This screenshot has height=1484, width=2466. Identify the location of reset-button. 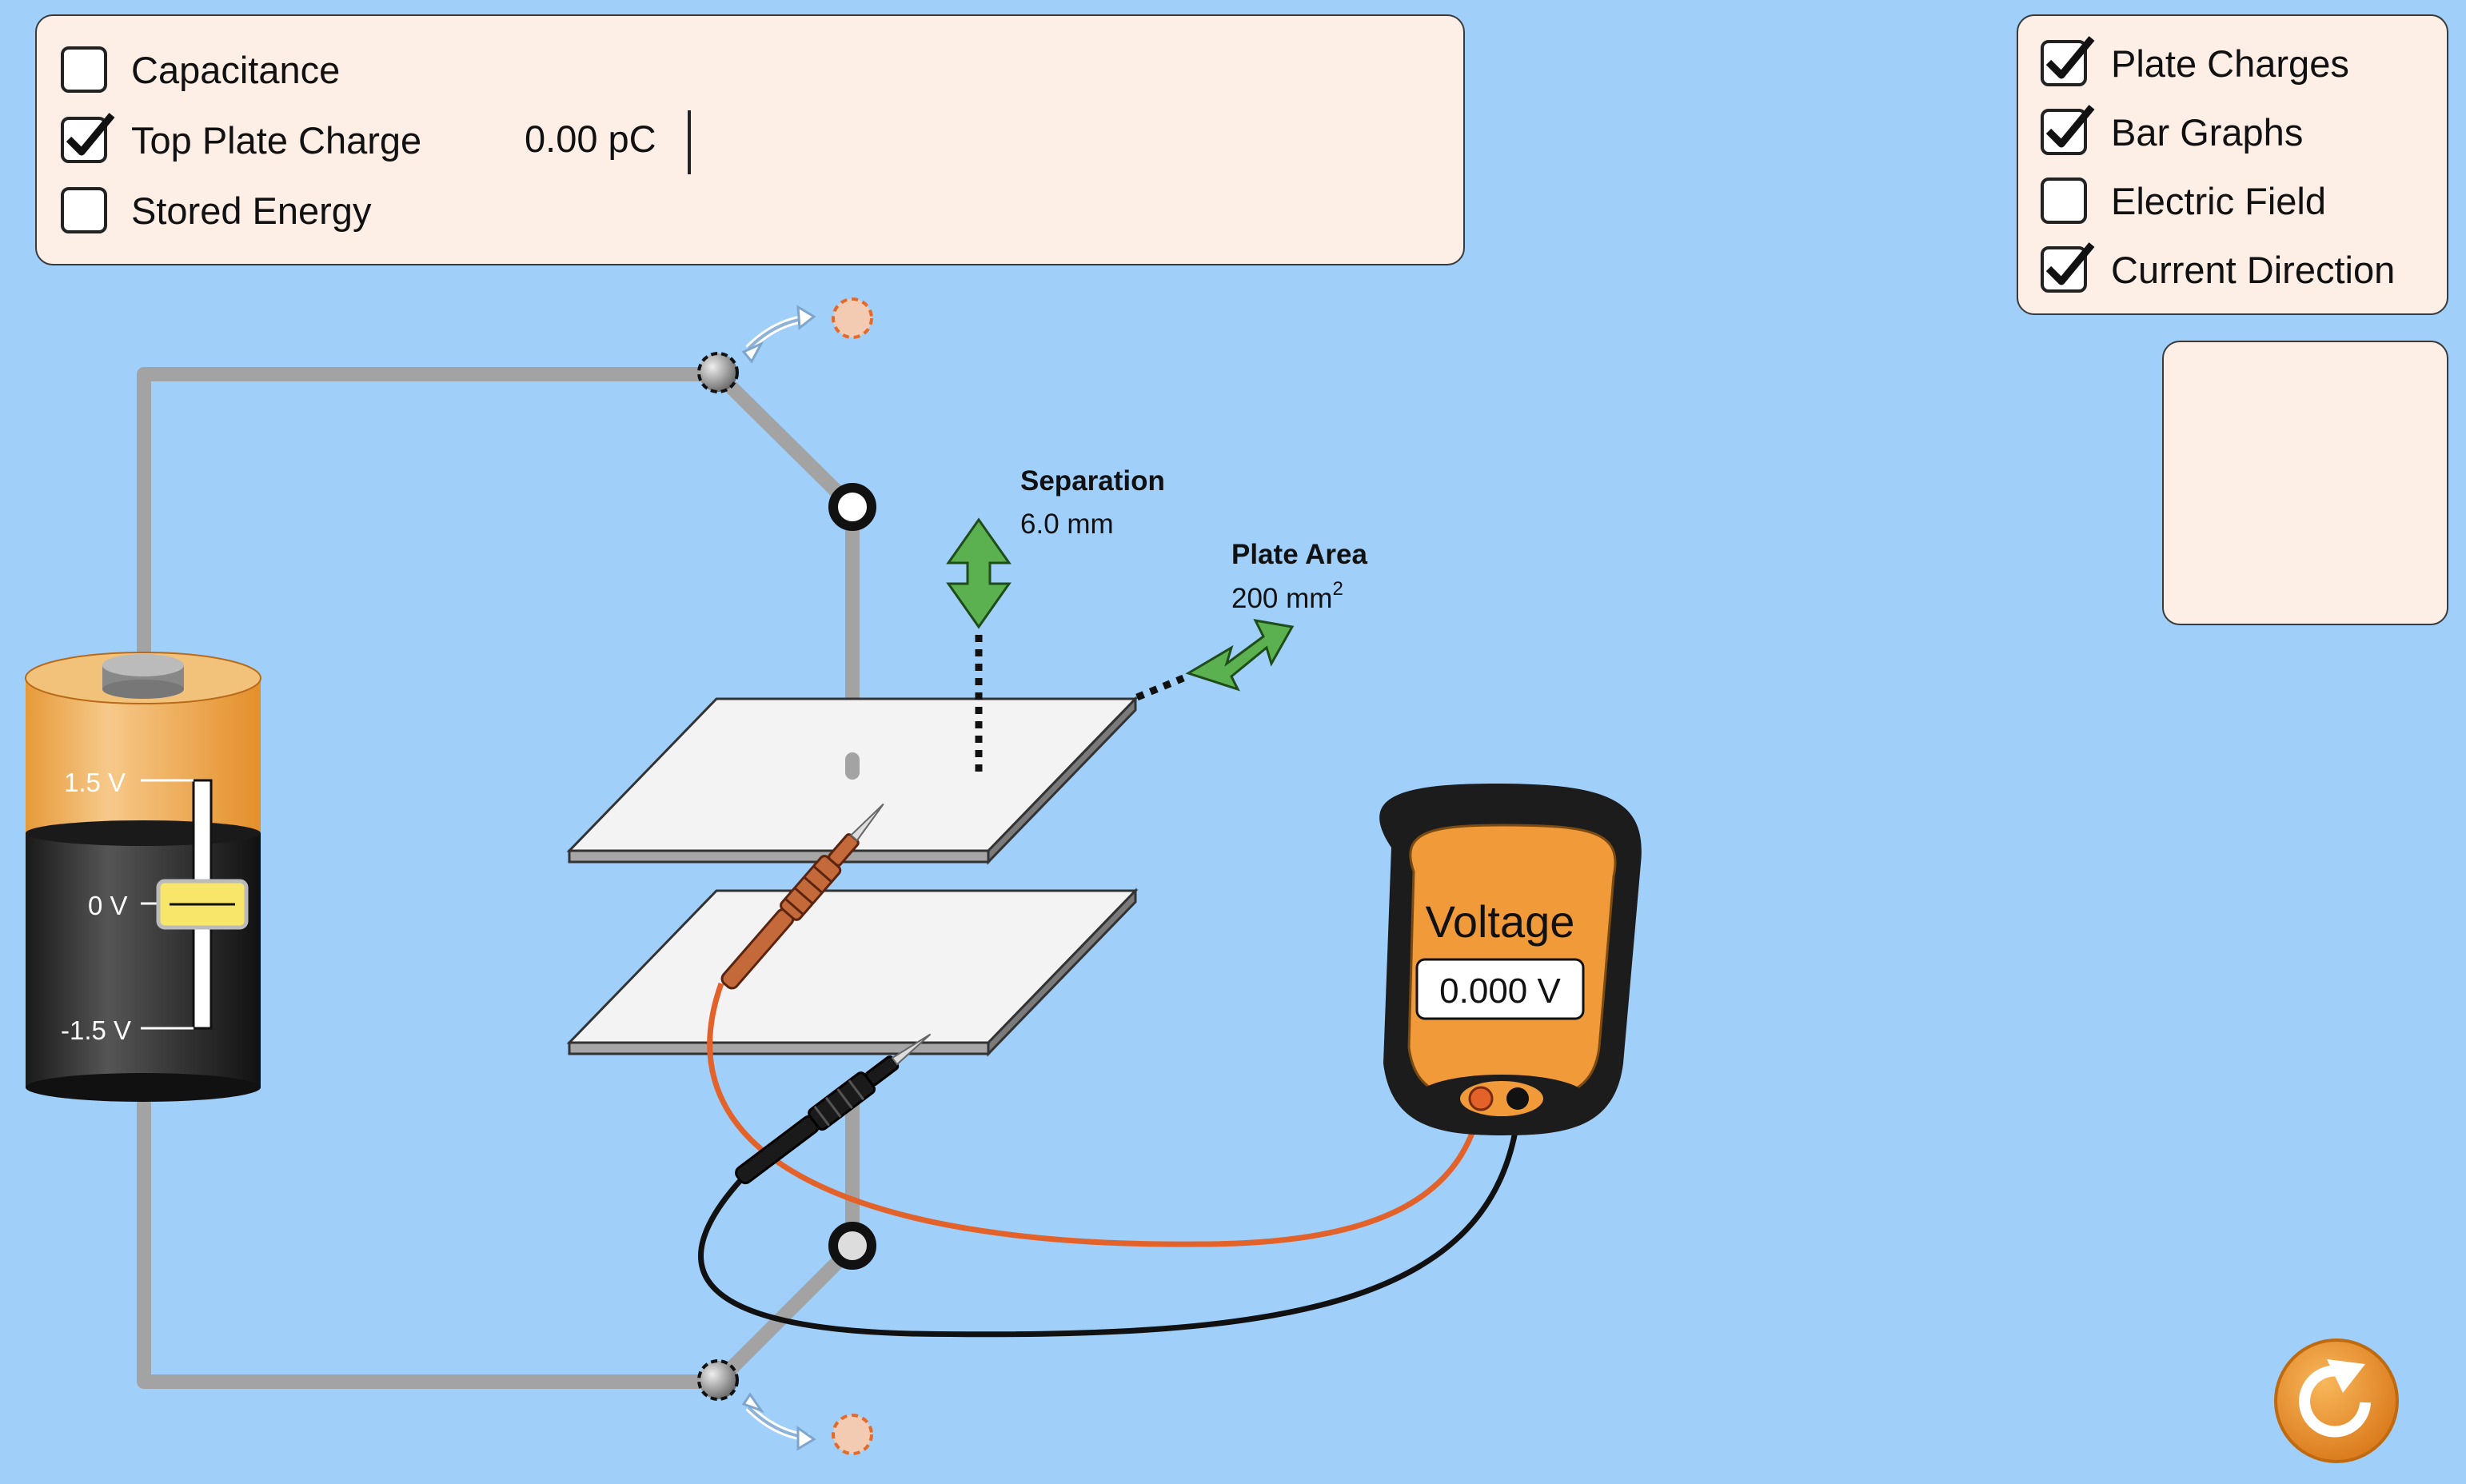
(2336, 1400).